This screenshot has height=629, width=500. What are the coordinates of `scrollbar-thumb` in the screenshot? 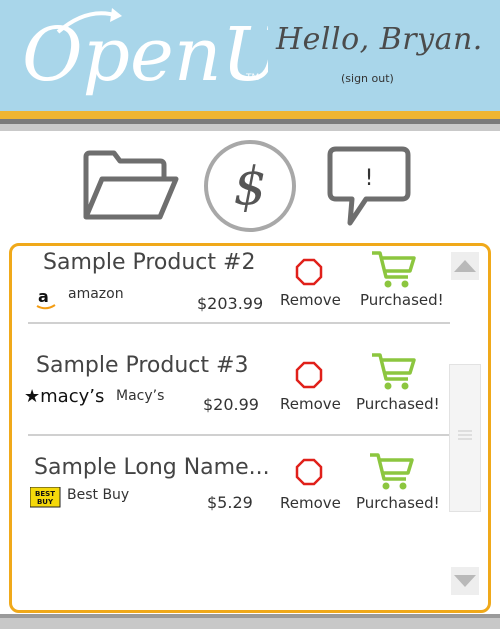 It's located at (465, 438).